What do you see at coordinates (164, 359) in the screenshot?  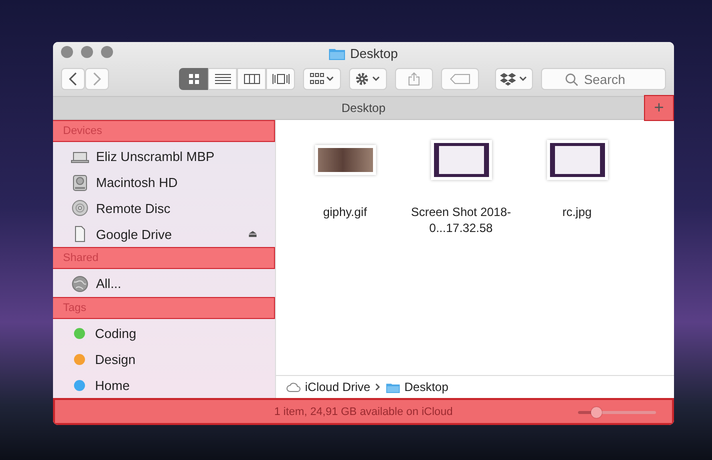 I see `sidebar-item: Design` at bounding box center [164, 359].